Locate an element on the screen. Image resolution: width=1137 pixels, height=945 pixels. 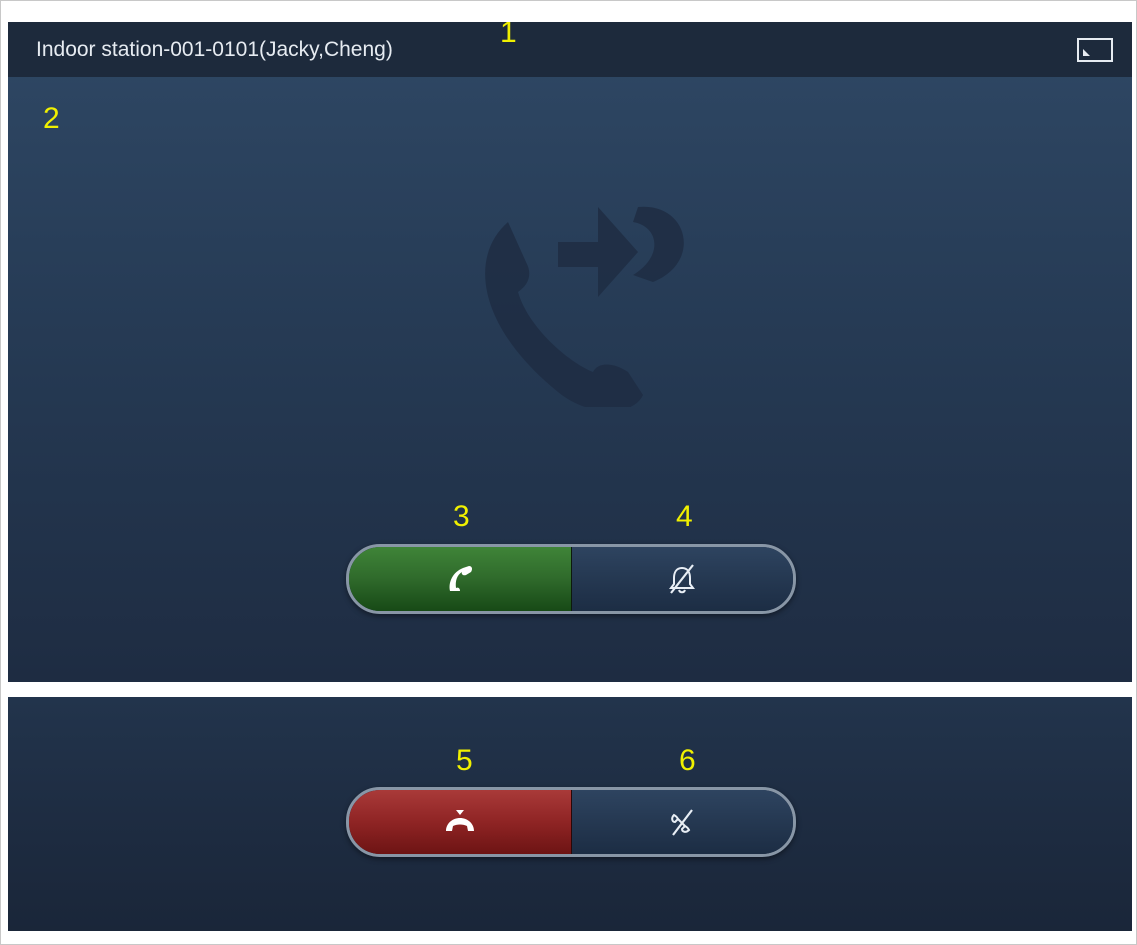
callout-5: 5 is located at coordinates (464, 760).